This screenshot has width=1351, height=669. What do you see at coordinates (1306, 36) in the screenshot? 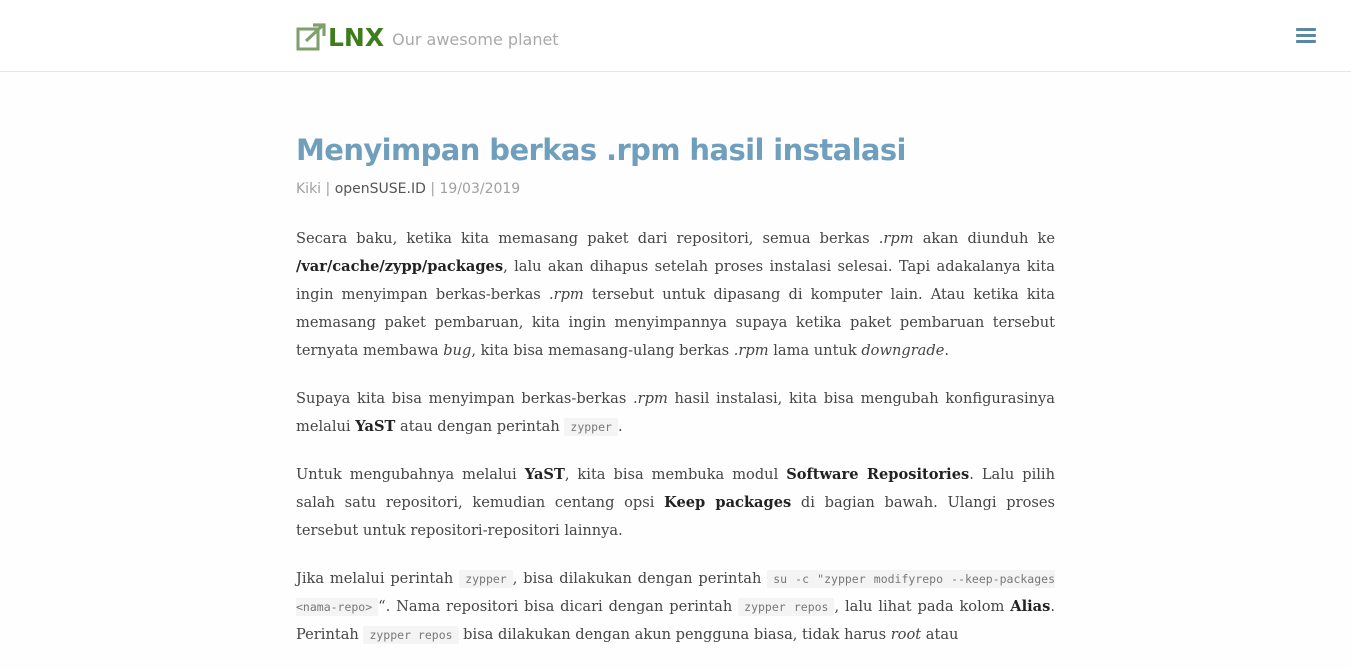
I see `hamburger-menu-icon` at bounding box center [1306, 36].